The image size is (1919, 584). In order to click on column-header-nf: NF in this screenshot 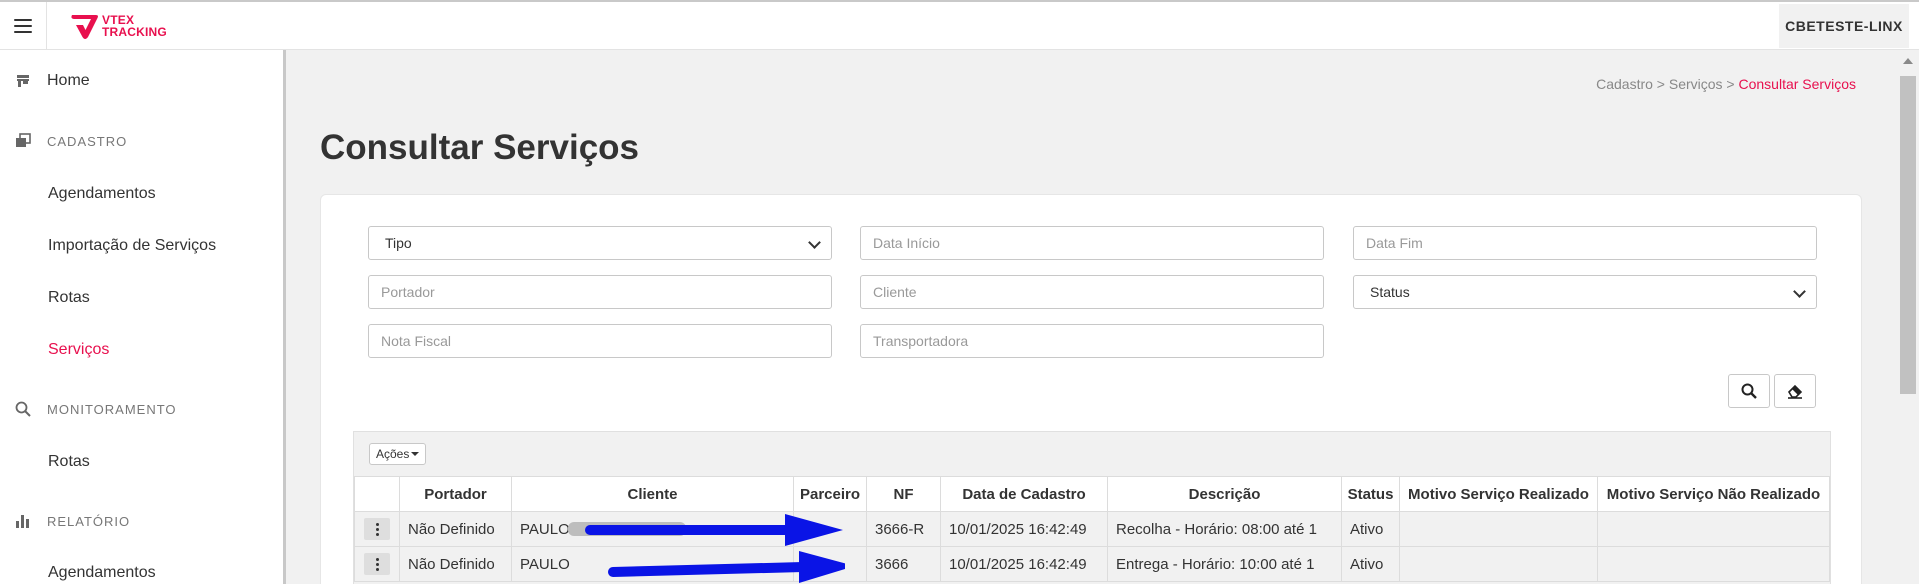, I will do `click(903, 494)`.